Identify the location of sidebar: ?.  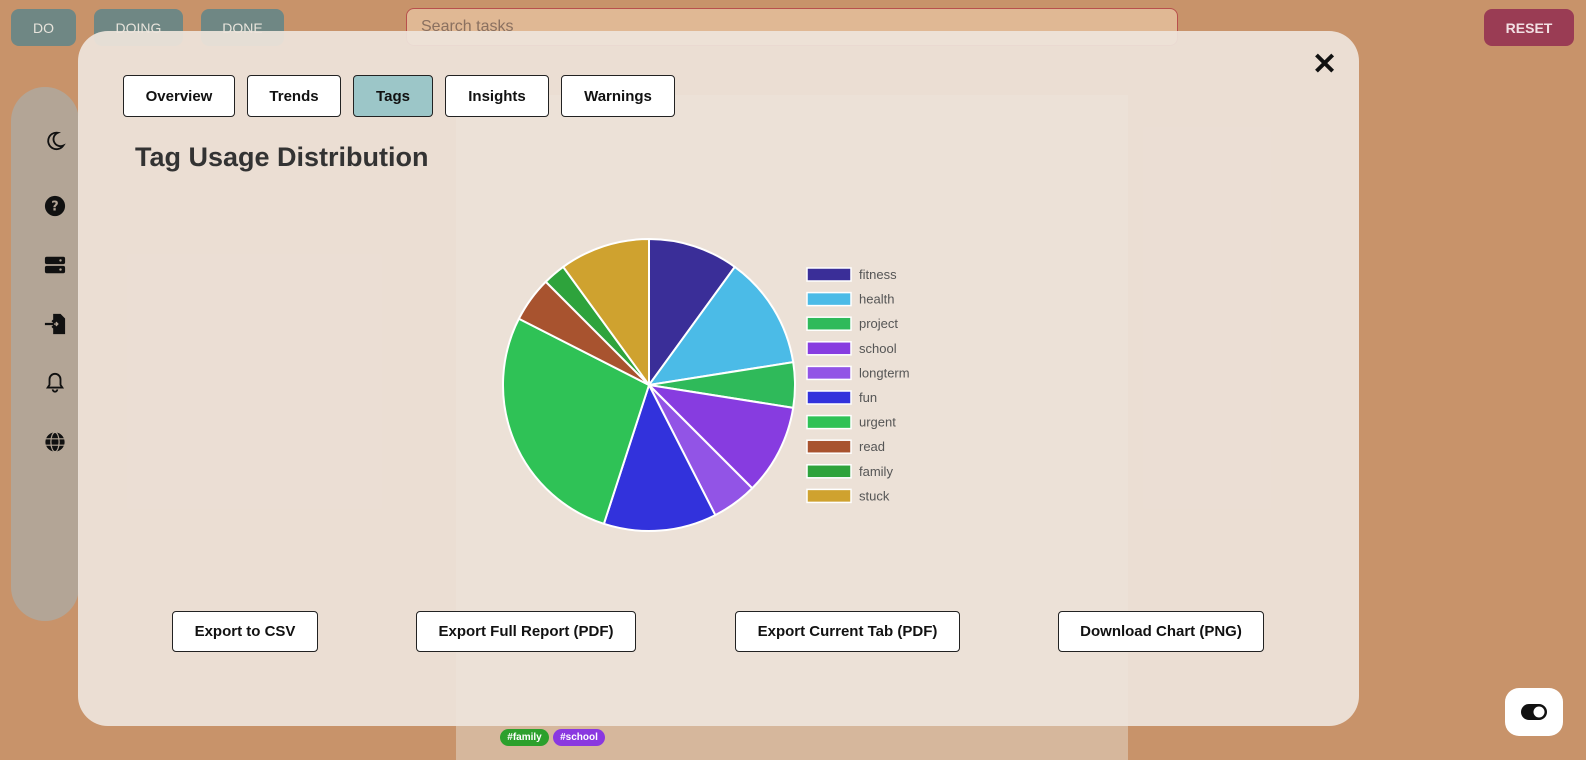
(45, 354).